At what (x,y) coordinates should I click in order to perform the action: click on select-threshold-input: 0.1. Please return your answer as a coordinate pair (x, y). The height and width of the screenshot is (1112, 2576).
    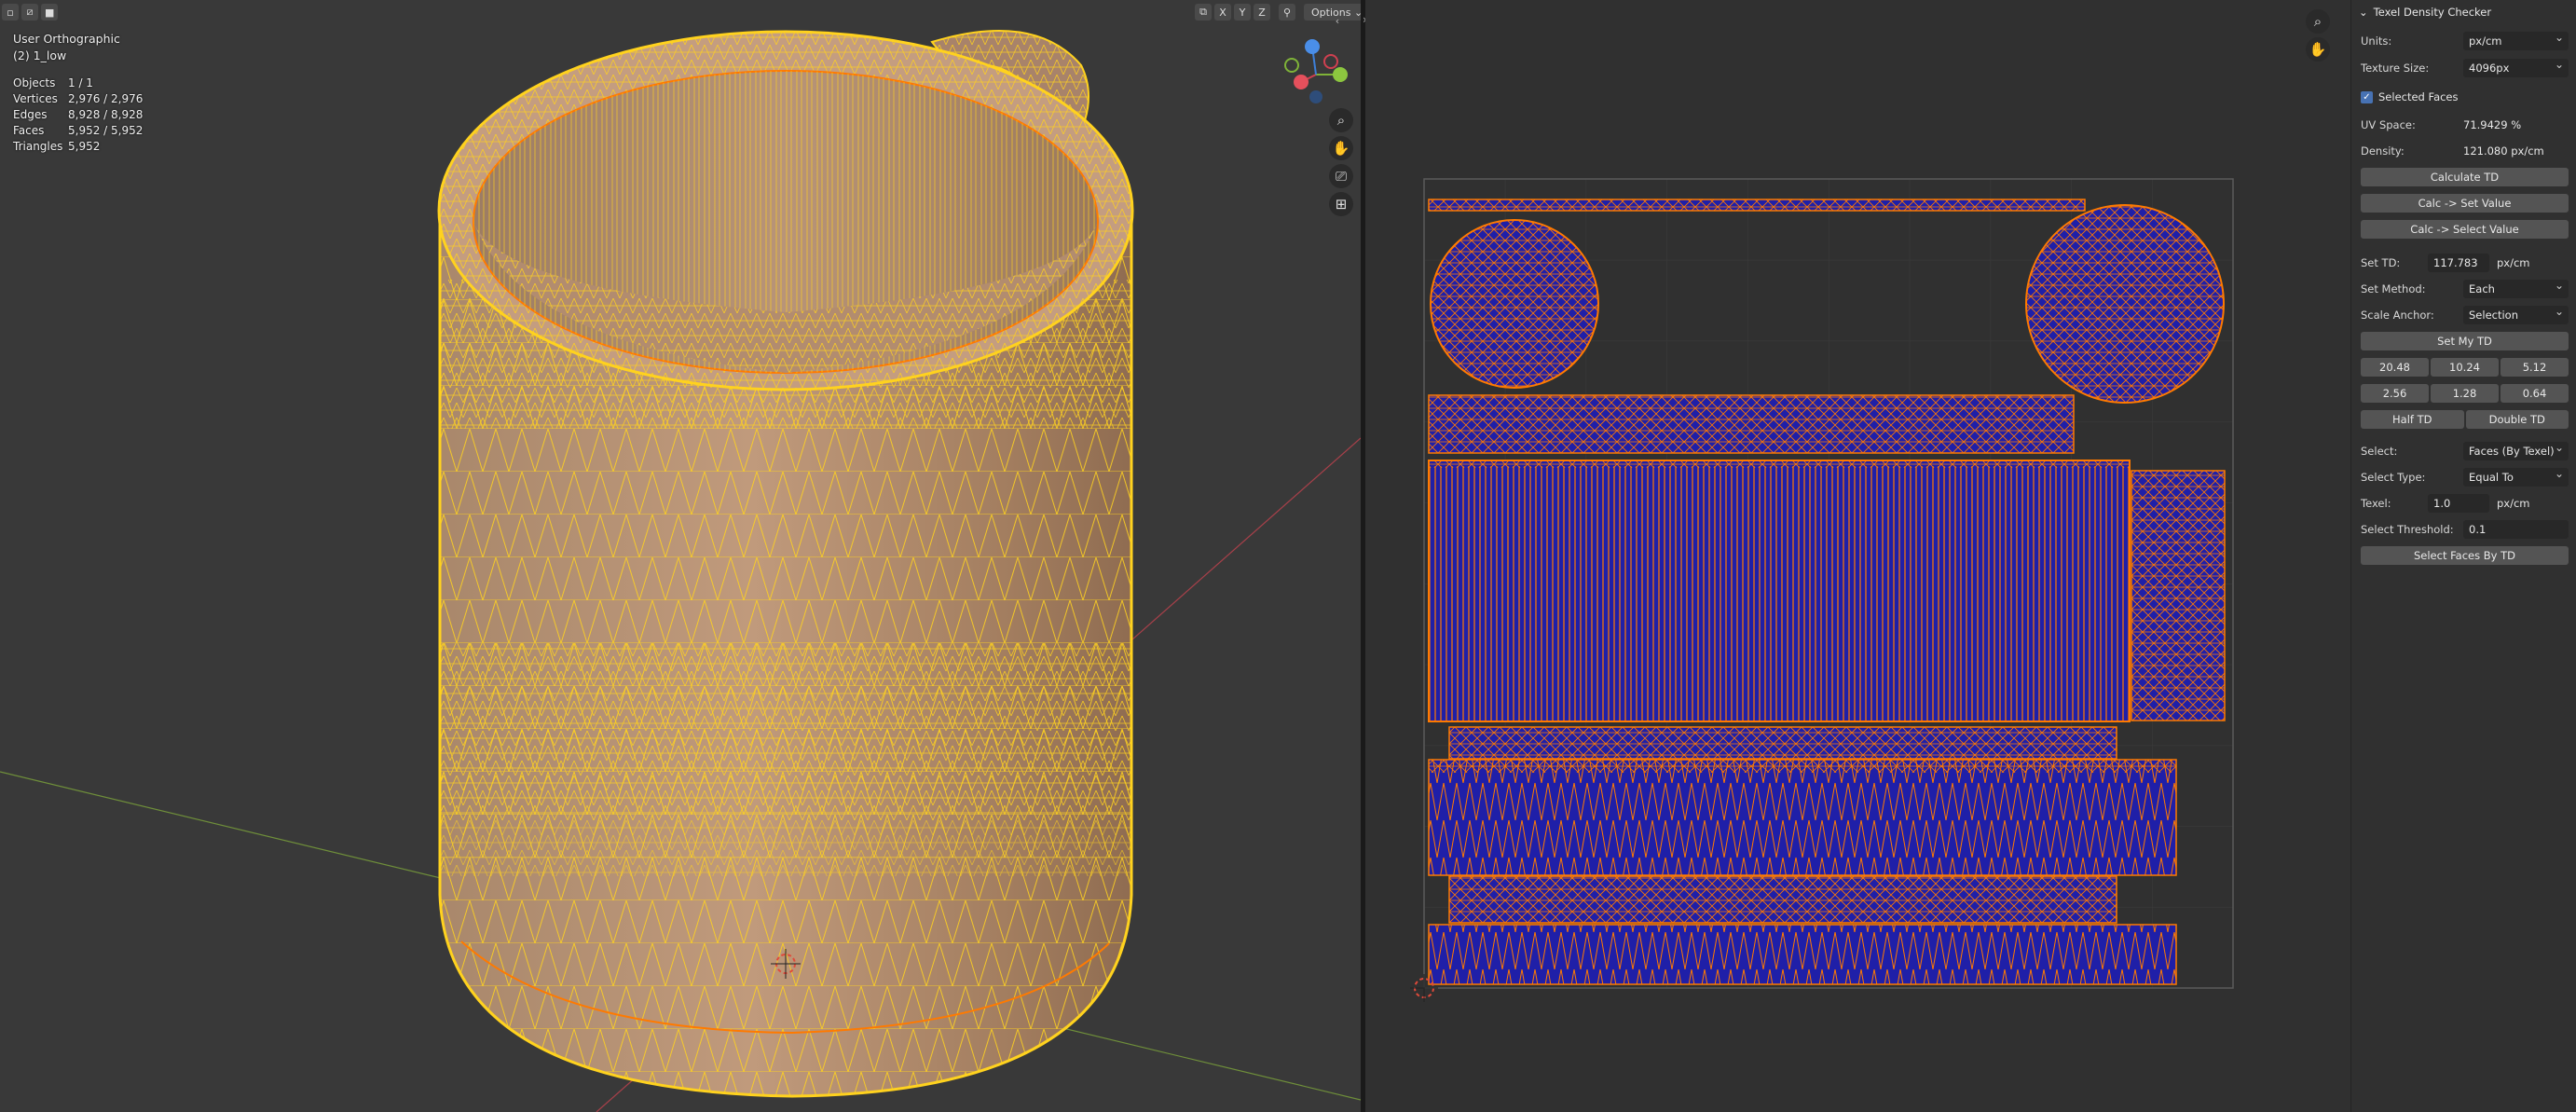
    Looking at the image, I should click on (2516, 530).